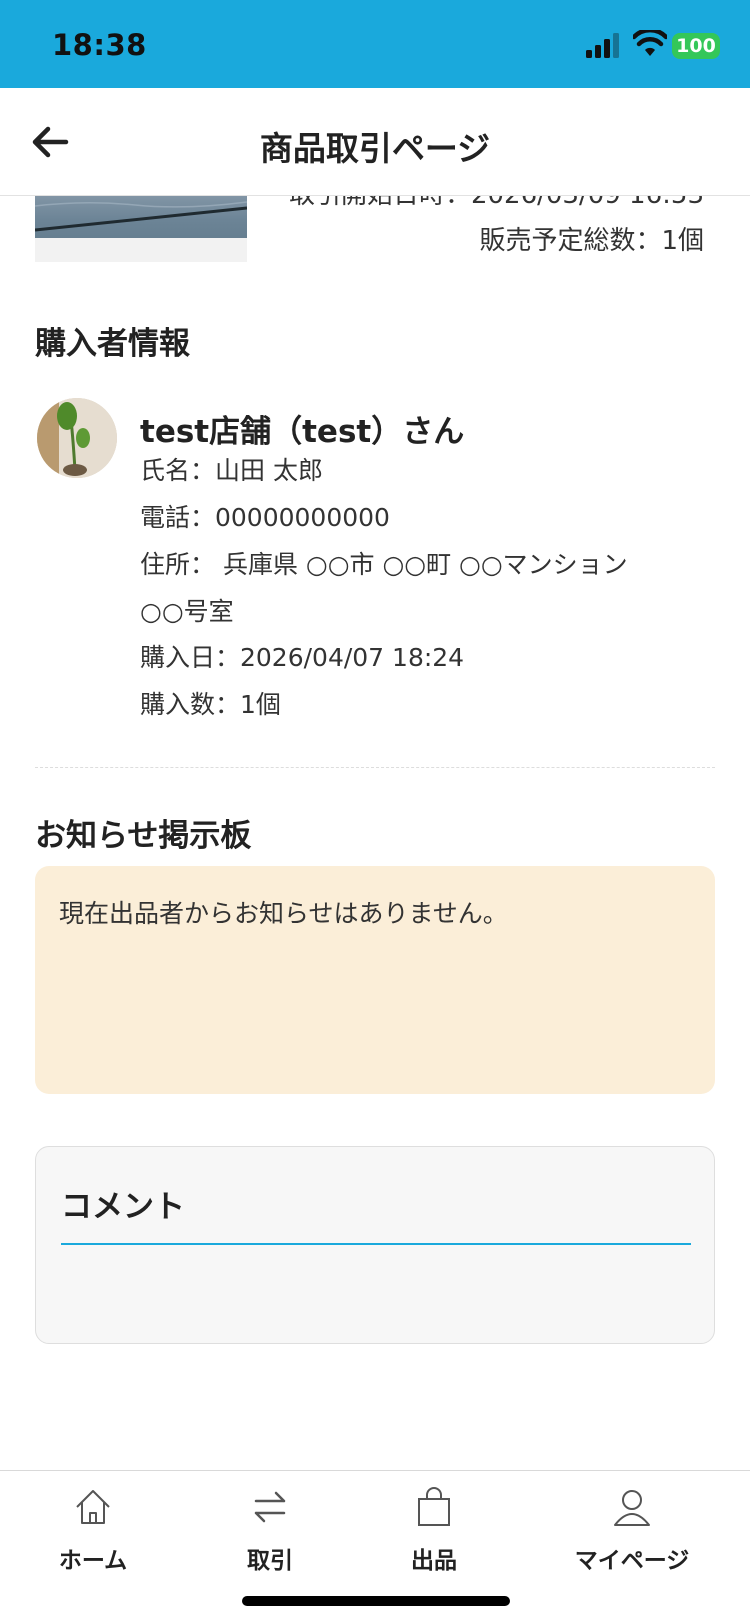 The image size is (750, 1624). I want to click on comment-panel: コメント, so click(375, 1245).